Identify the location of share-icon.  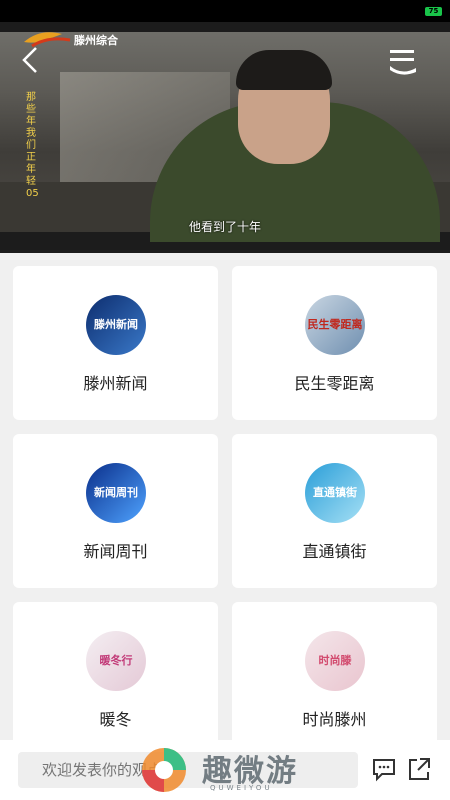
(419, 769).